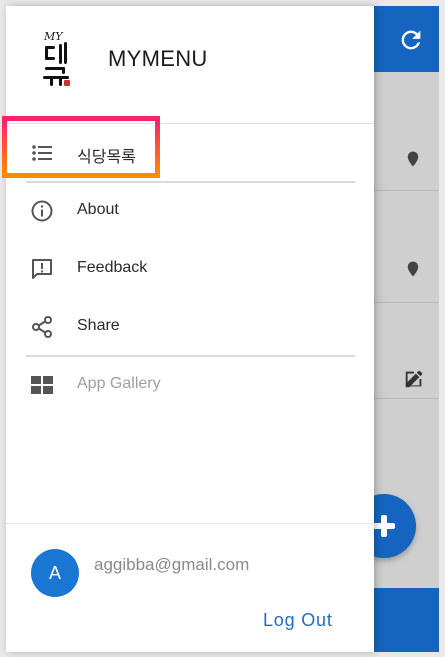  What do you see at coordinates (98, 209) in the screenshot?
I see `nav-item-label: About` at bounding box center [98, 209].